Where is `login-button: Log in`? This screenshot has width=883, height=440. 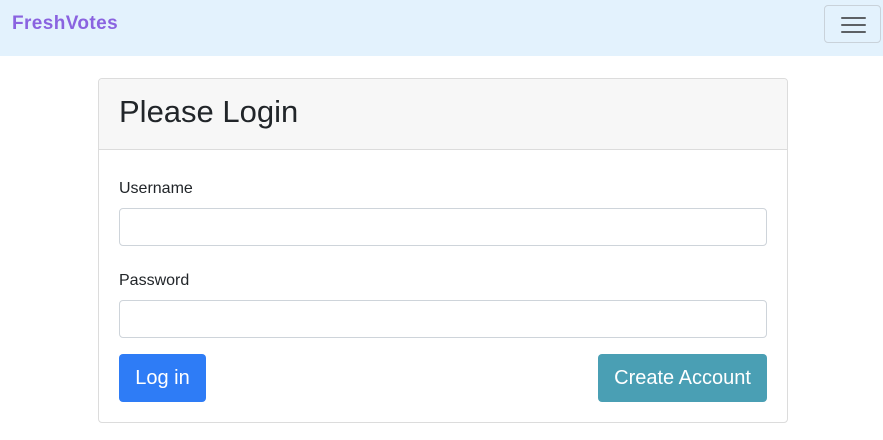 login-button: Log in is located at coordinates (162, 378).